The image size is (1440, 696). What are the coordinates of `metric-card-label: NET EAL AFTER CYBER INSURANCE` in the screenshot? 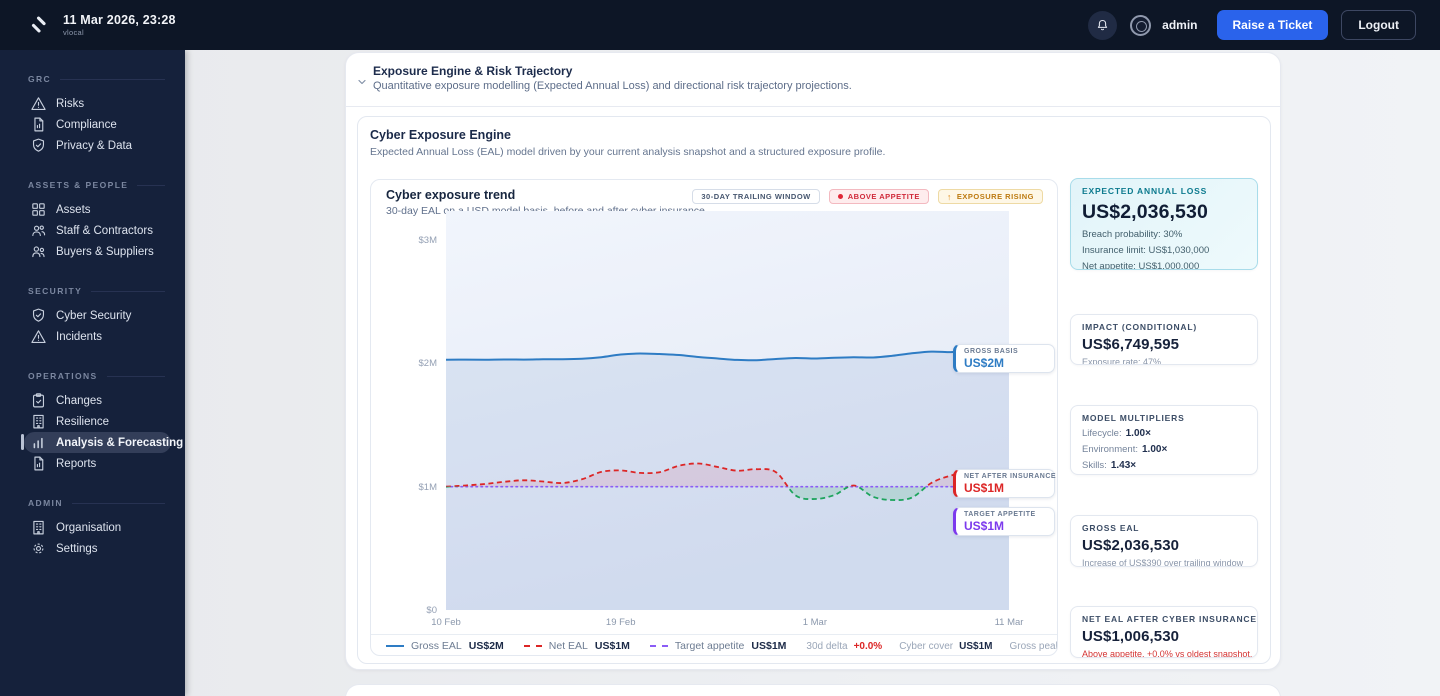 It's located at (1169, 619).